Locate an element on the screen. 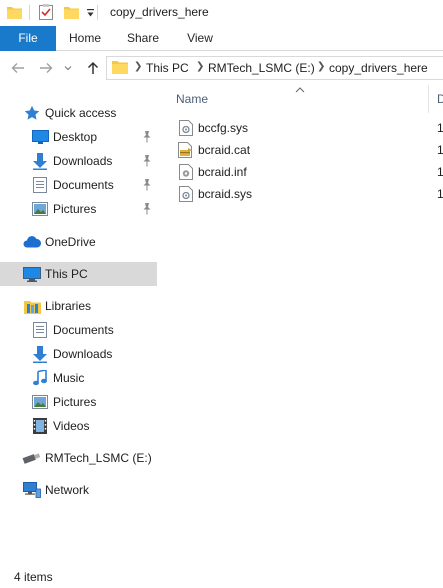 This screenshot has height=588, width=443. nav-item-network: Network is located at coordinates (78, 490).